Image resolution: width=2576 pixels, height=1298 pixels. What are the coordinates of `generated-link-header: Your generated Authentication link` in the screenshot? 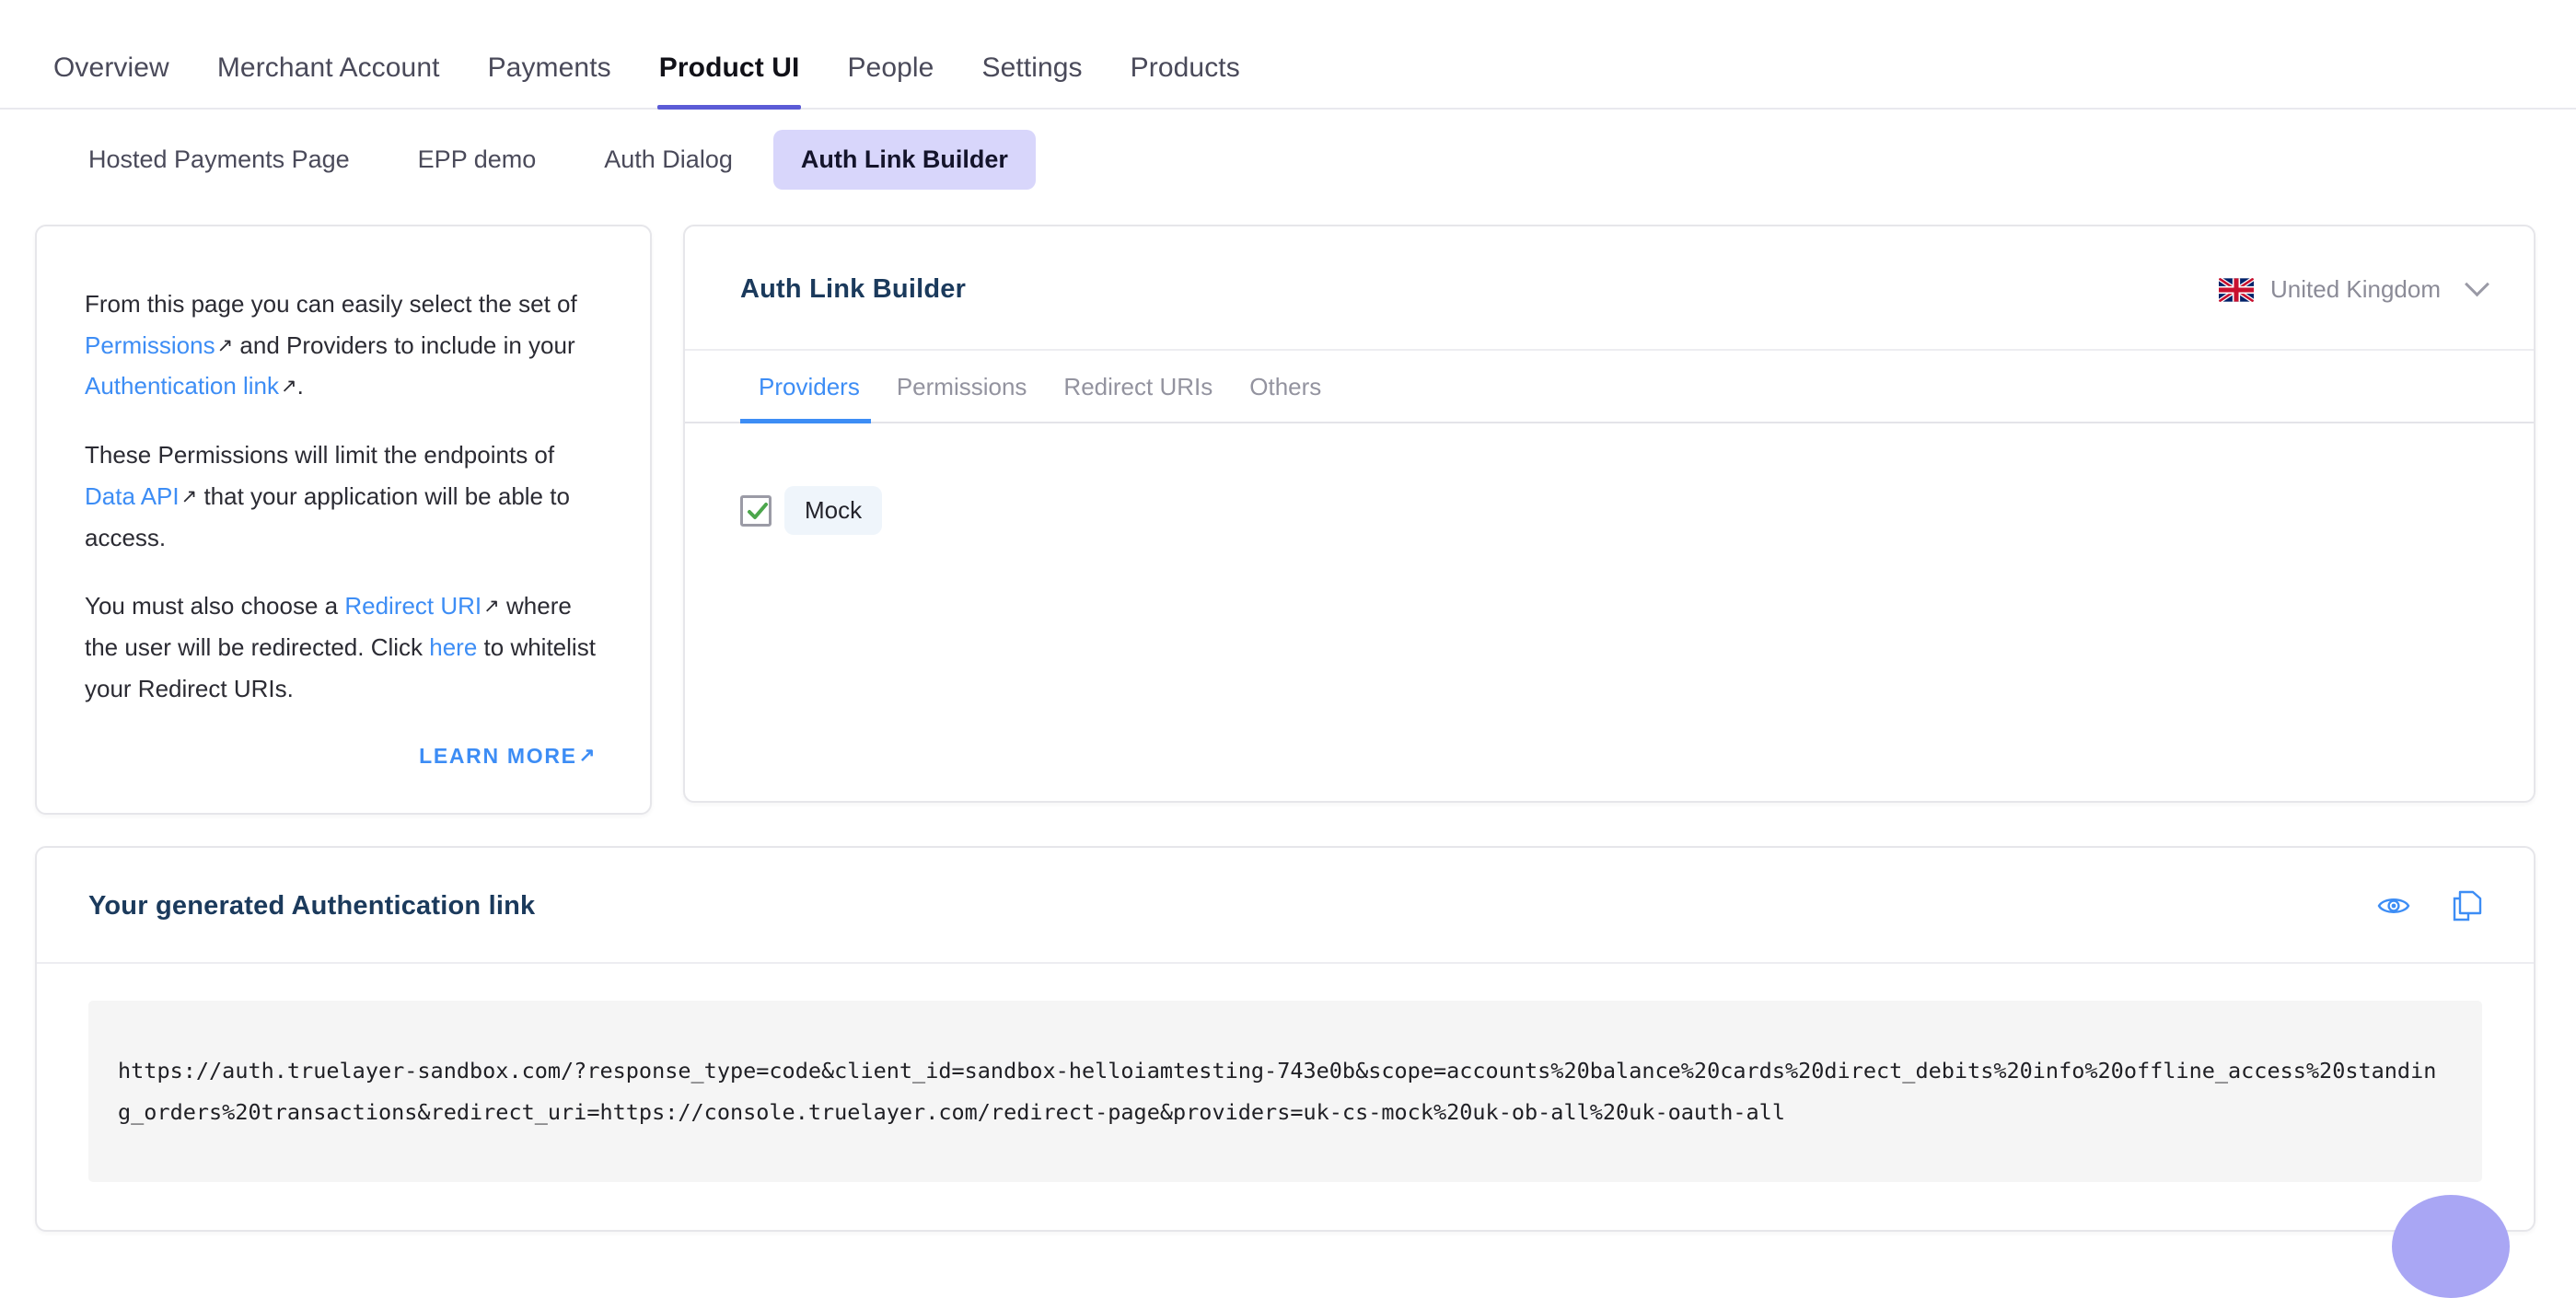 It's located at (1285, 906).